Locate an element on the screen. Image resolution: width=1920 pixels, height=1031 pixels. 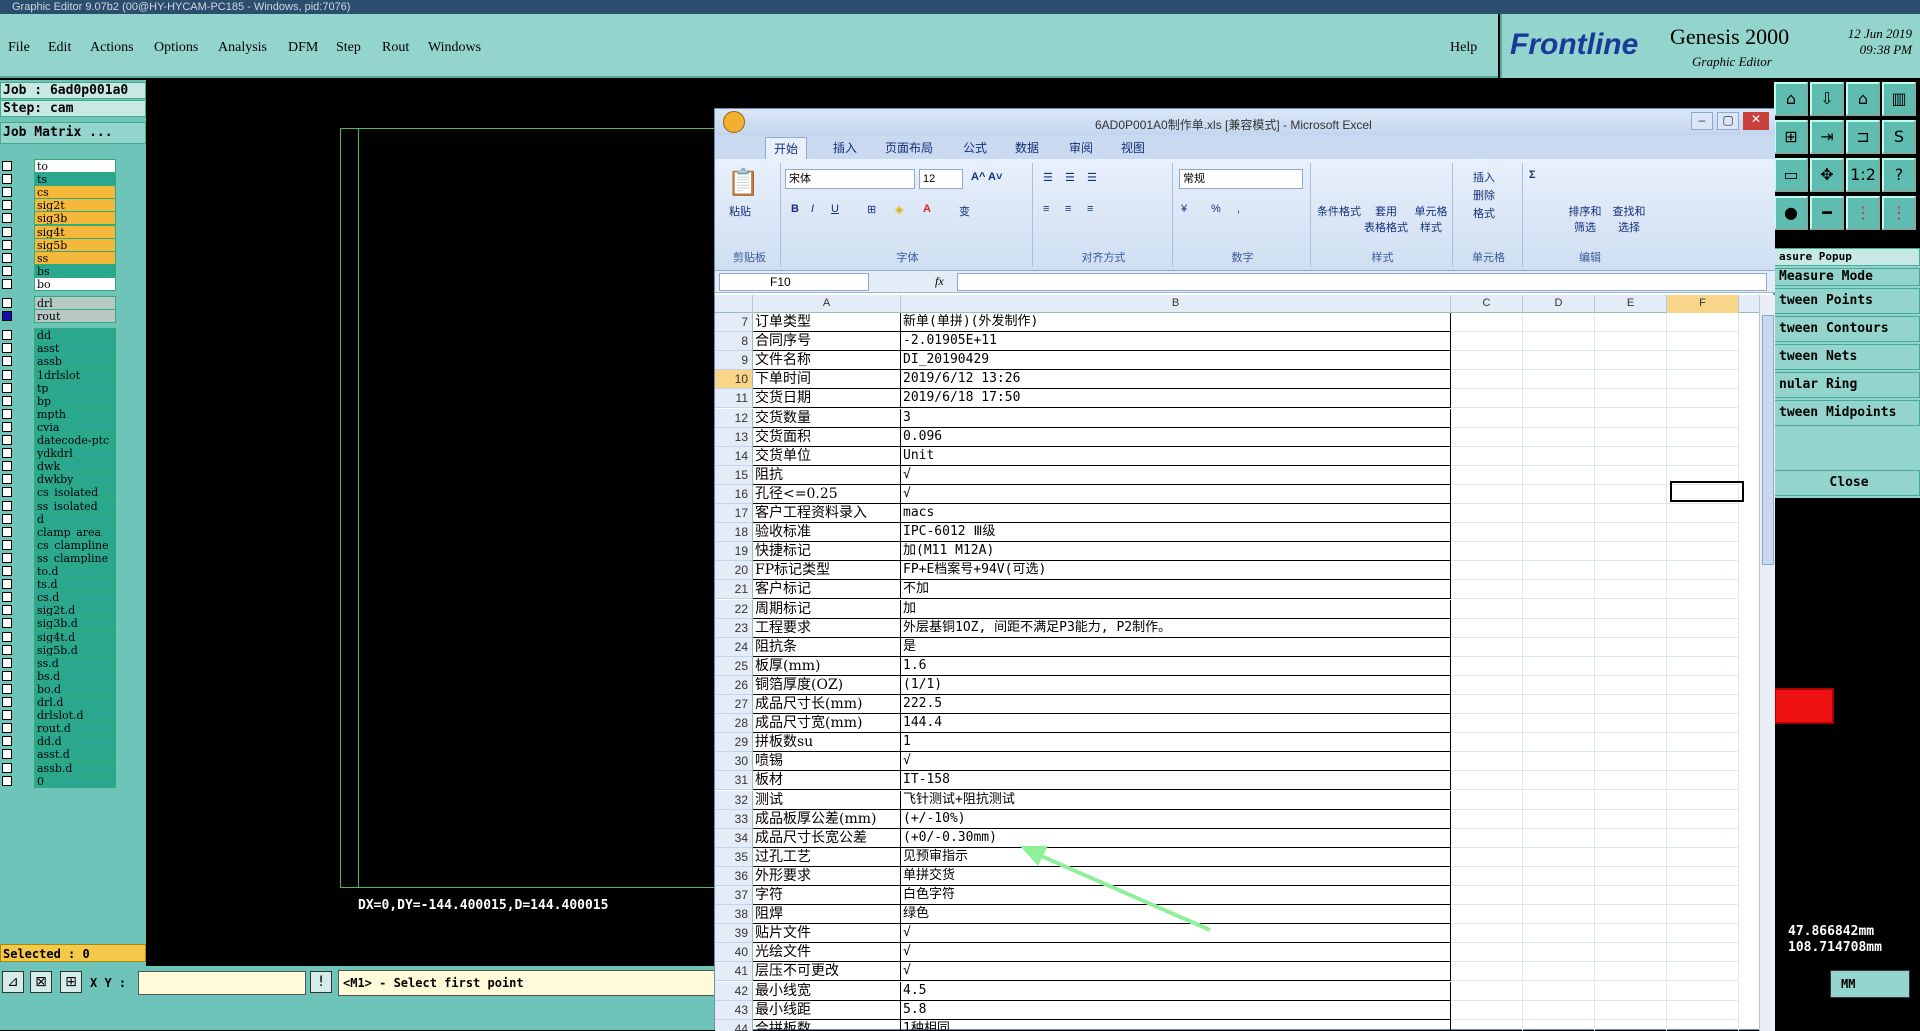
cell-a: 下单时间 is located at coordinates (827, 380).